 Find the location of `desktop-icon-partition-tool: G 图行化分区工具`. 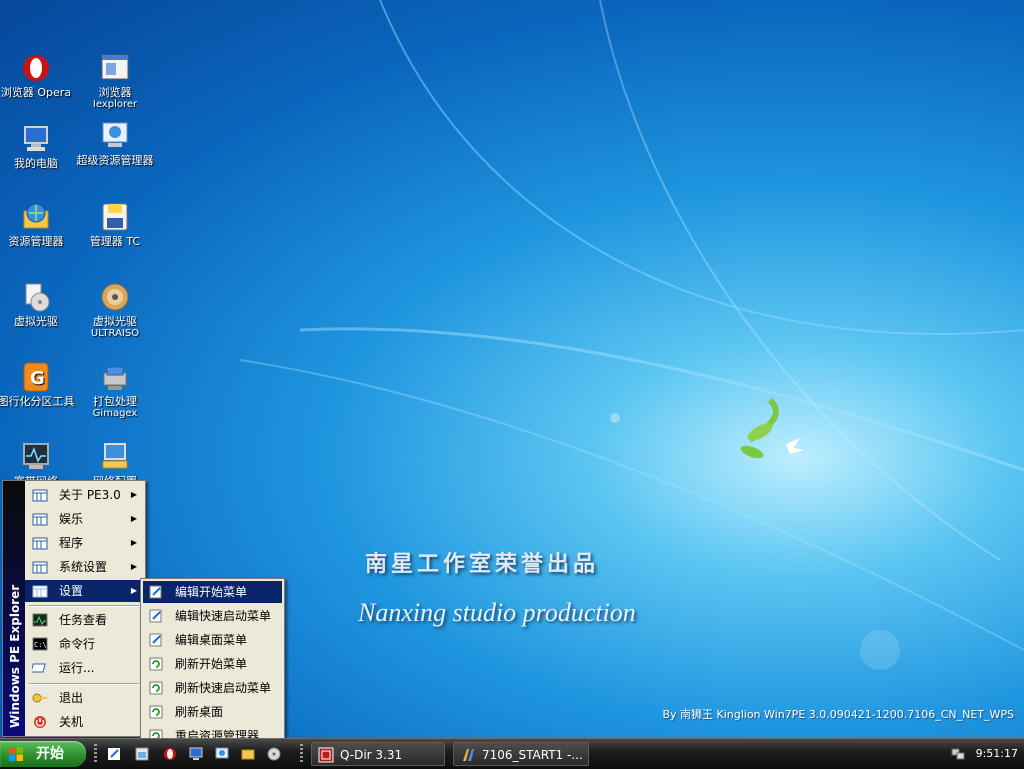

desktop-icon-partition-tool: G 图行化分区工具 is located at coordinates (37, 384).